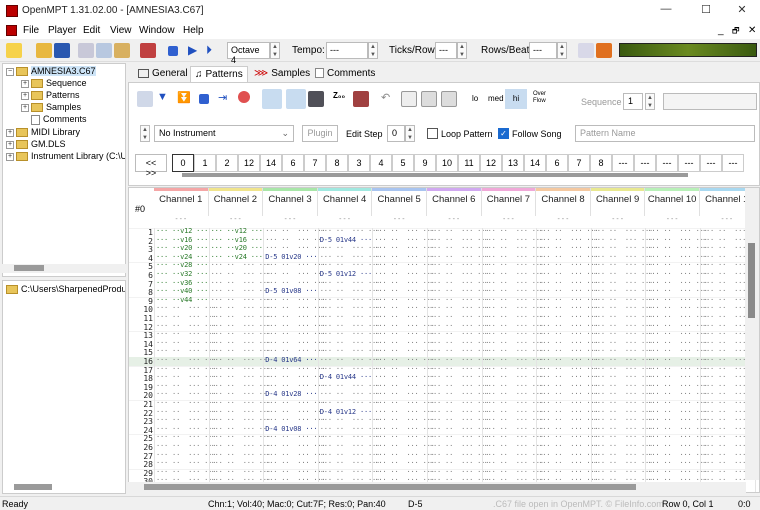 This screenshot has height=510, width=760. I want to click on channel-header: Channel 7 - - -, so click(509, 205).